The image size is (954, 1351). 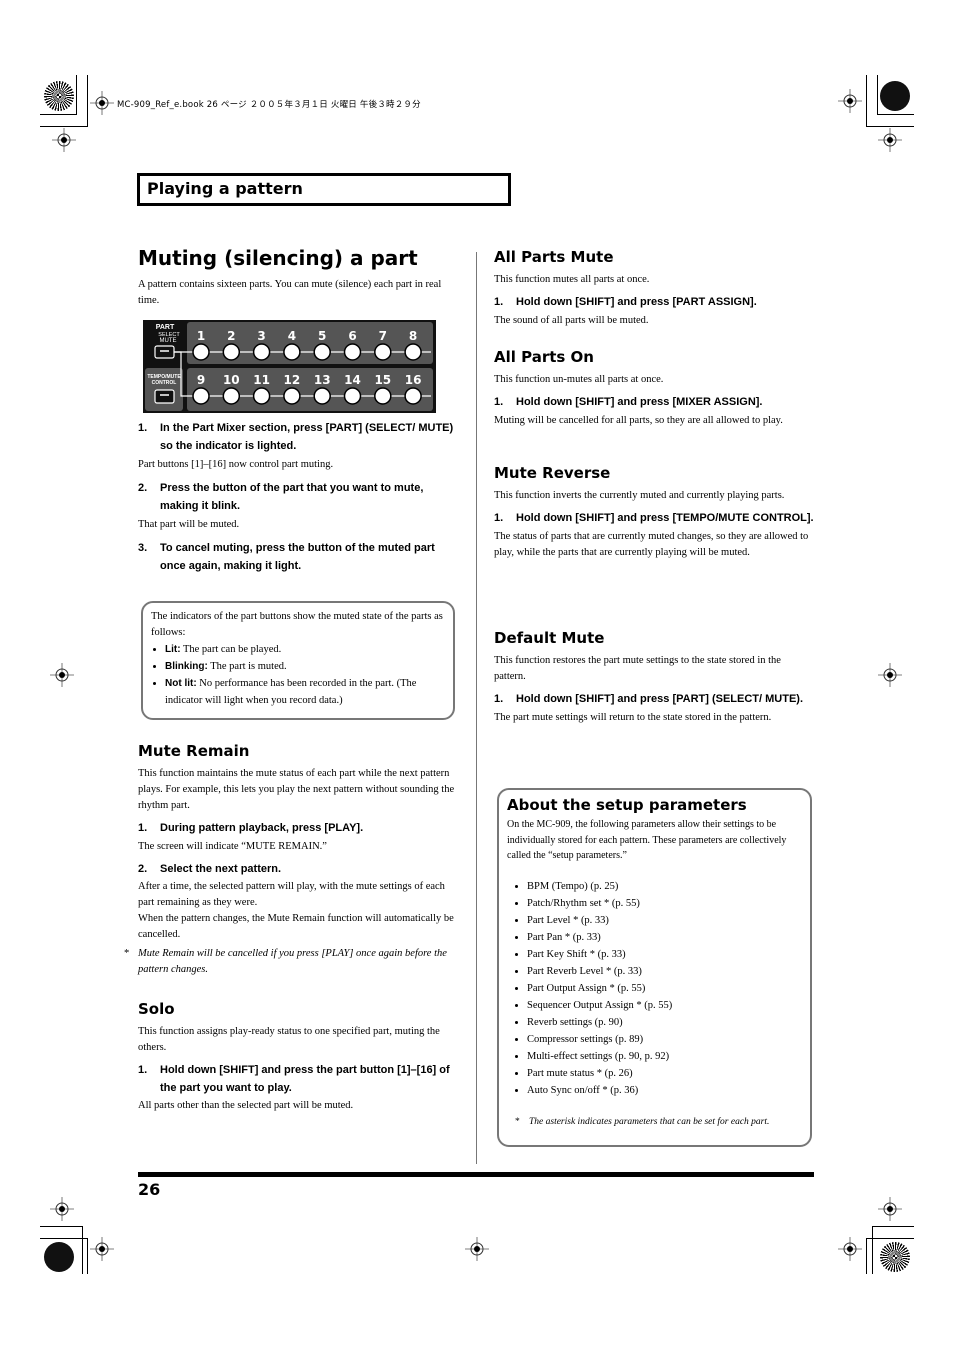 What do you see at coordinates (278, 258) in the screenshot?
I see `section-title: Muting (silencing) a part` at bounding box center [278, 258].